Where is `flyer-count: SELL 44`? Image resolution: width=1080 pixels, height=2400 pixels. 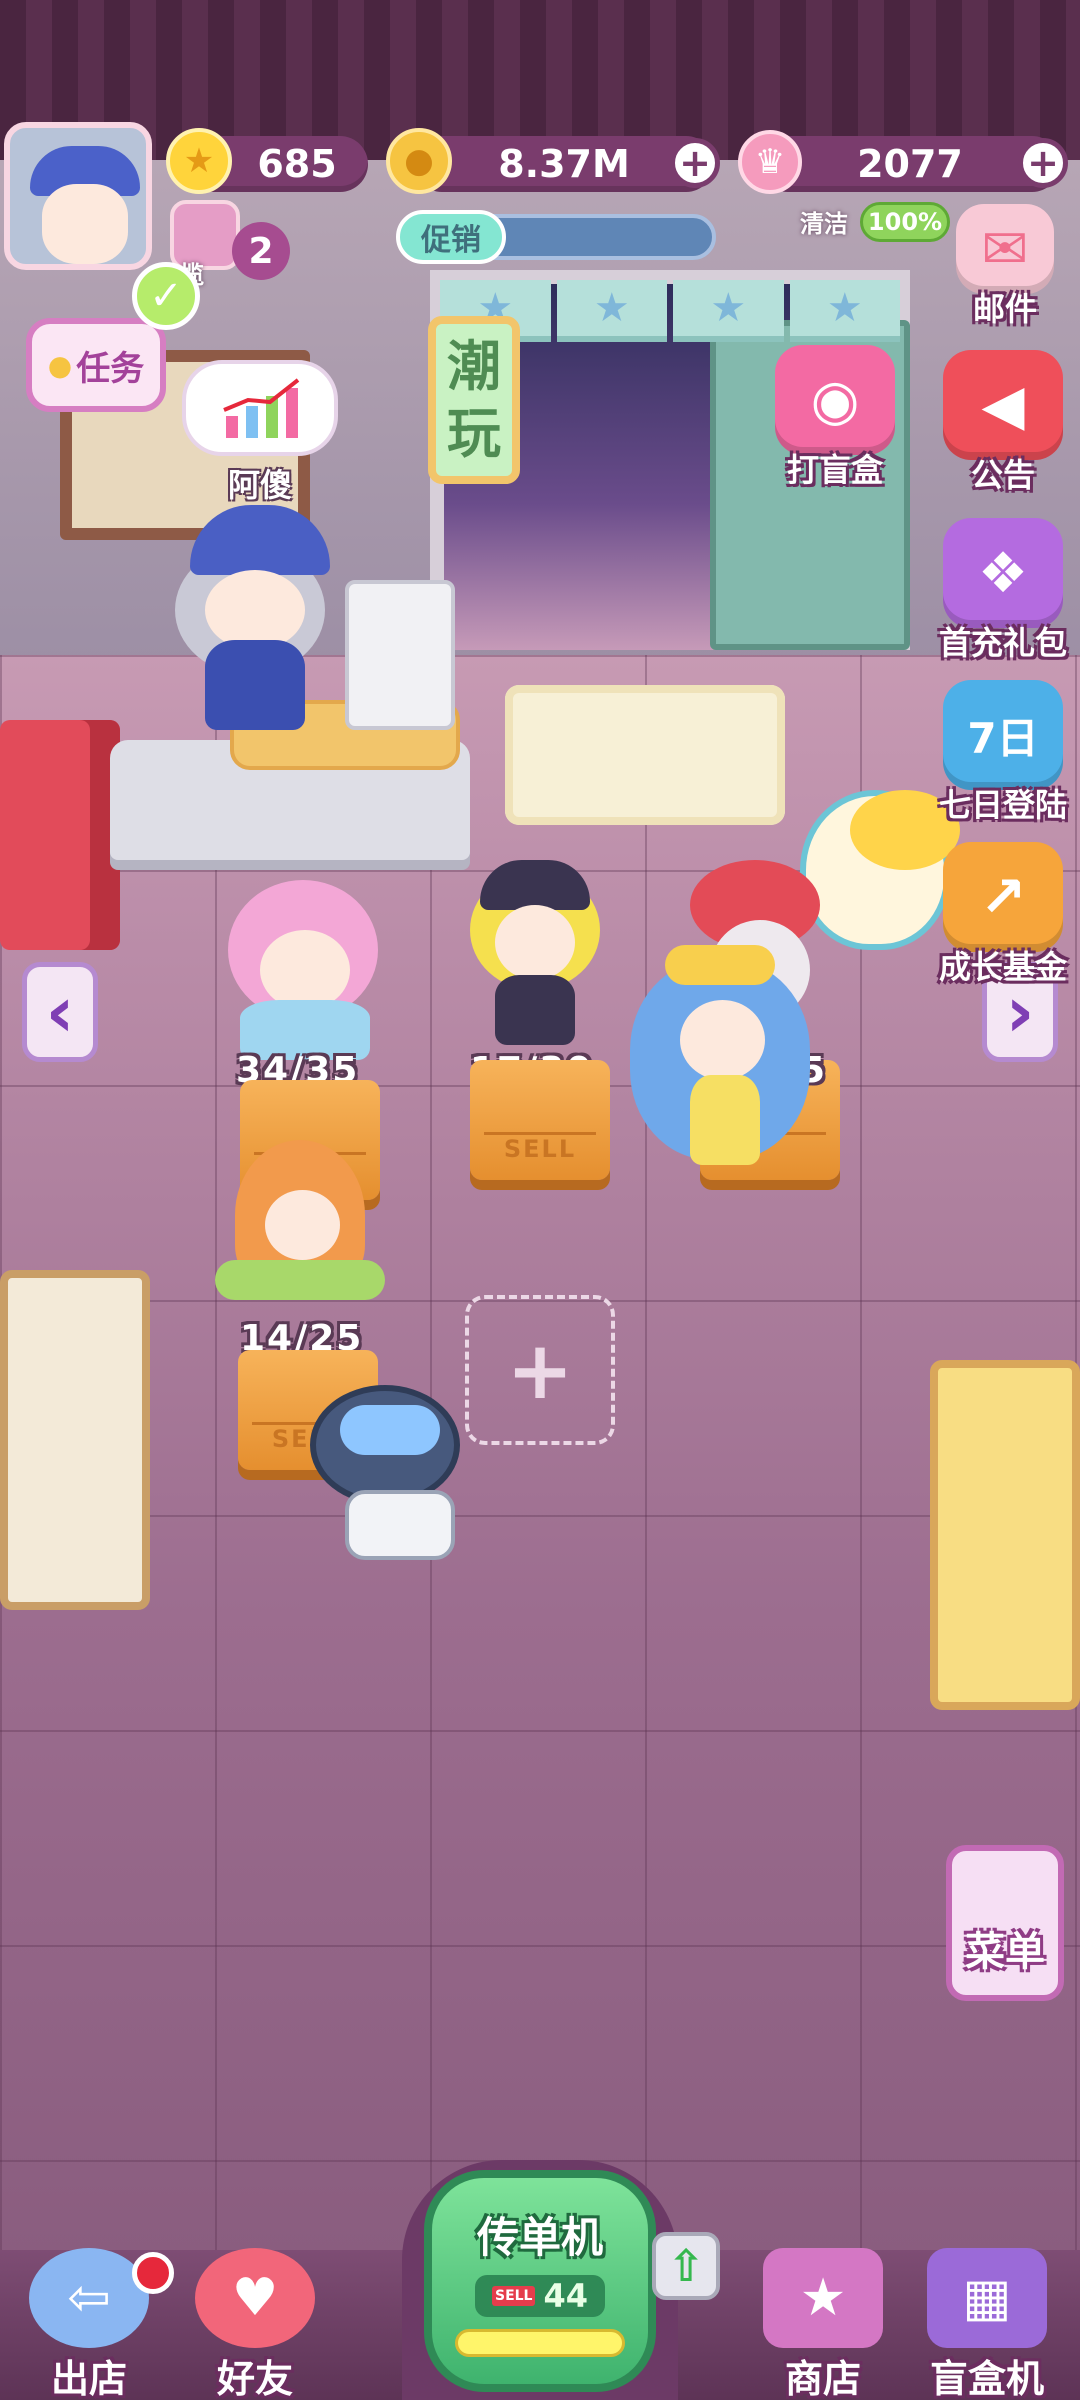 flyer-count: SELL 44 is located at coordinates (540, 2296).